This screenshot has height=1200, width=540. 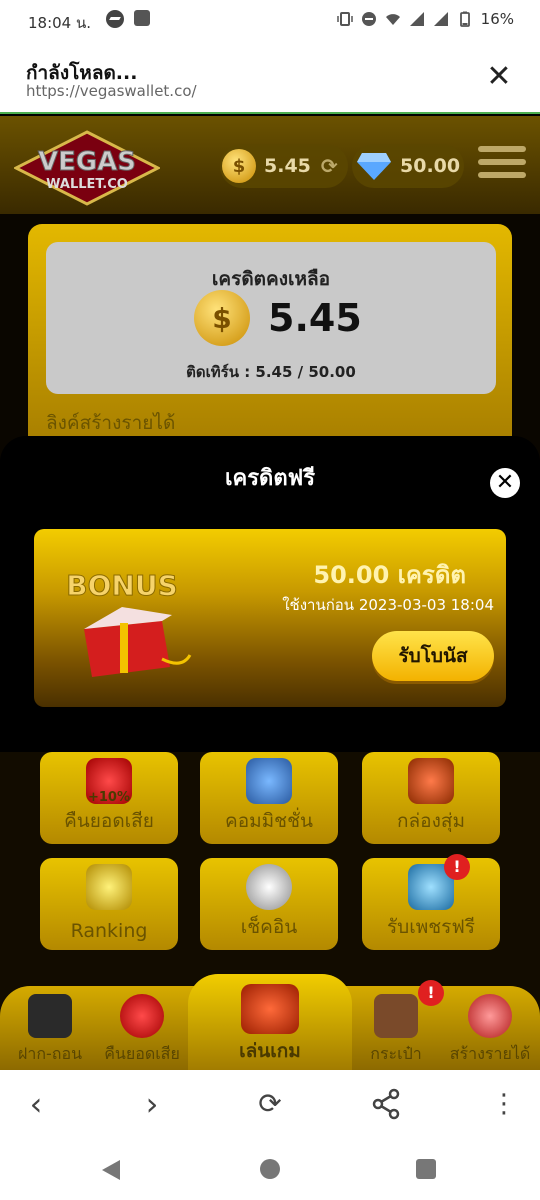 What do you see at coordinates (287, 166) in the screenshot?
I see `header-credit-value: 5.45` at bounding box center [287, 166].